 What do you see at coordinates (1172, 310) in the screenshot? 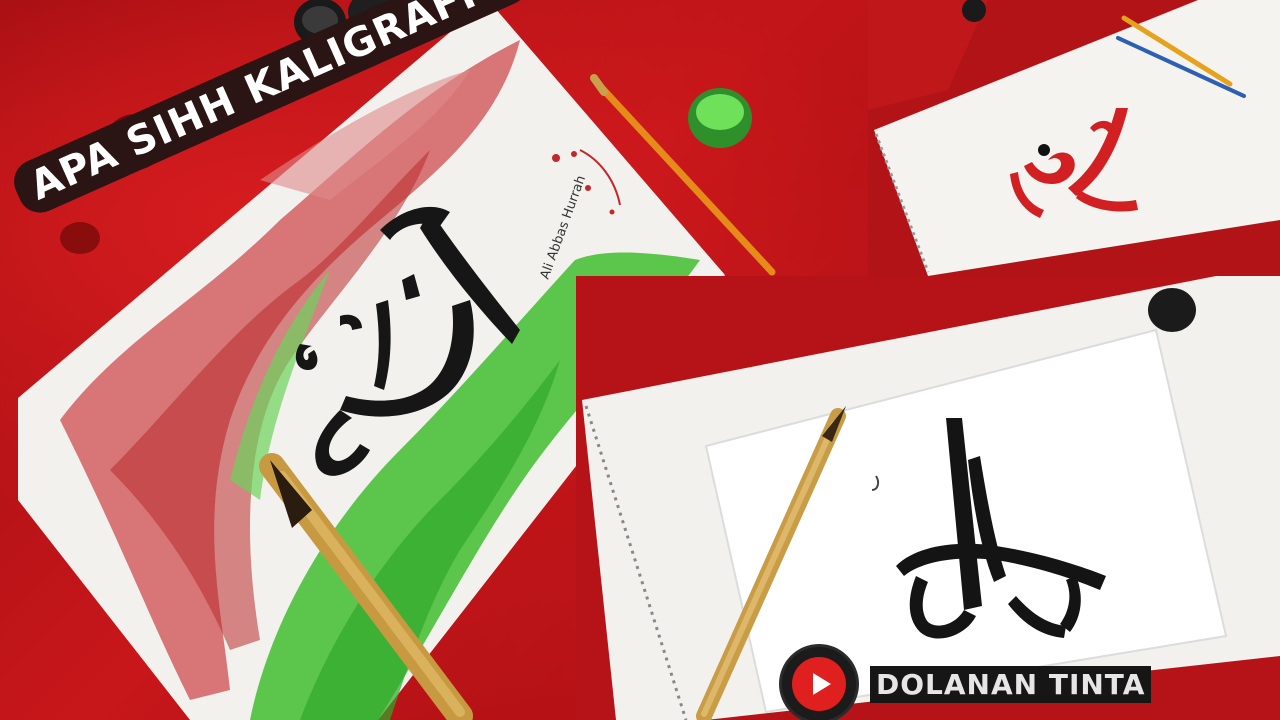
I see `ink-pot-black-icon` at bounding box center [1172, 310].